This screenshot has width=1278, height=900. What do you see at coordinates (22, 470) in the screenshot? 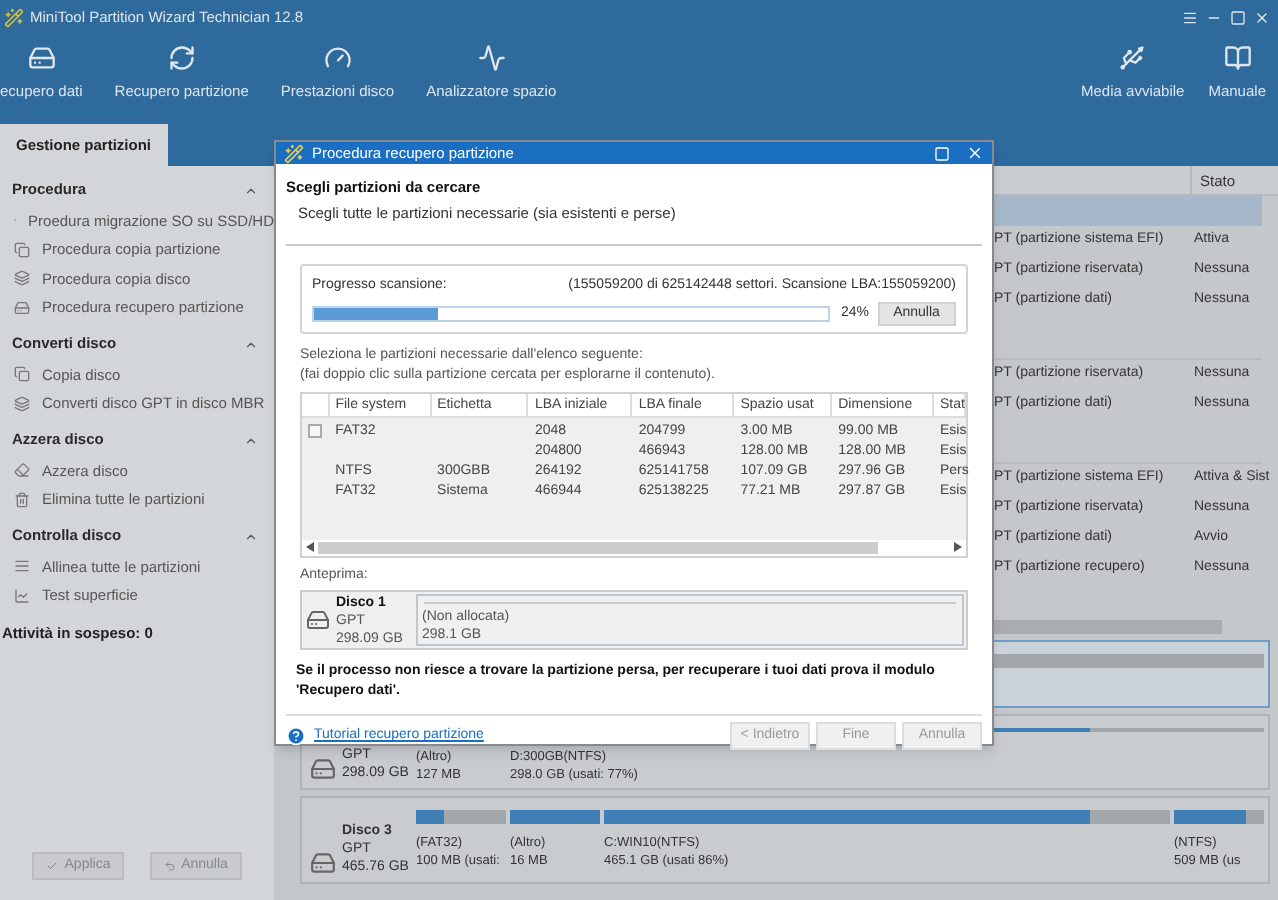
I see `eraser-icon` at bounding box center [22, 470].